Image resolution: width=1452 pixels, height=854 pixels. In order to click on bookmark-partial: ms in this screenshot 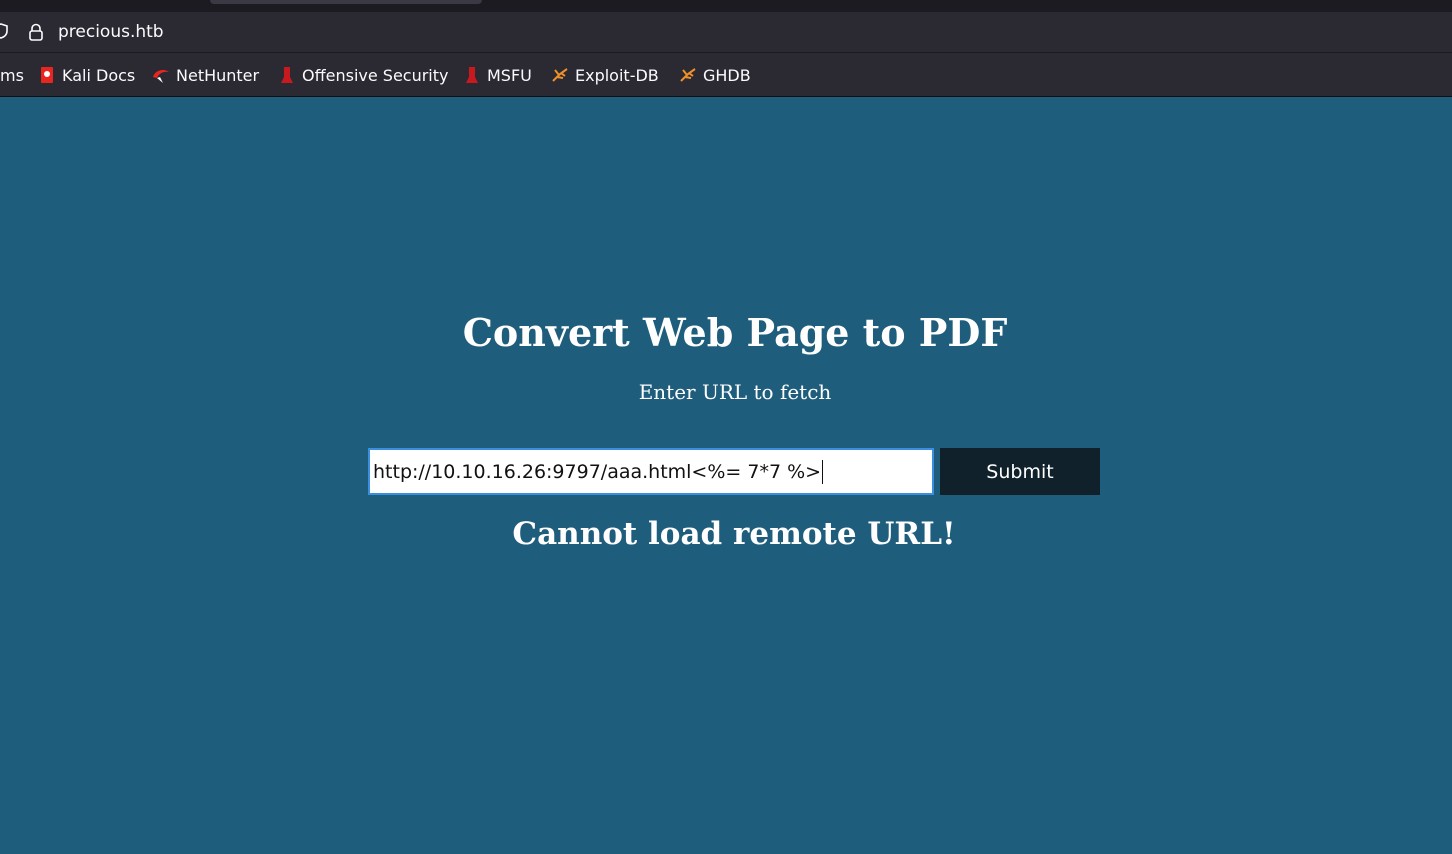, I will do `click(12, 75)`.